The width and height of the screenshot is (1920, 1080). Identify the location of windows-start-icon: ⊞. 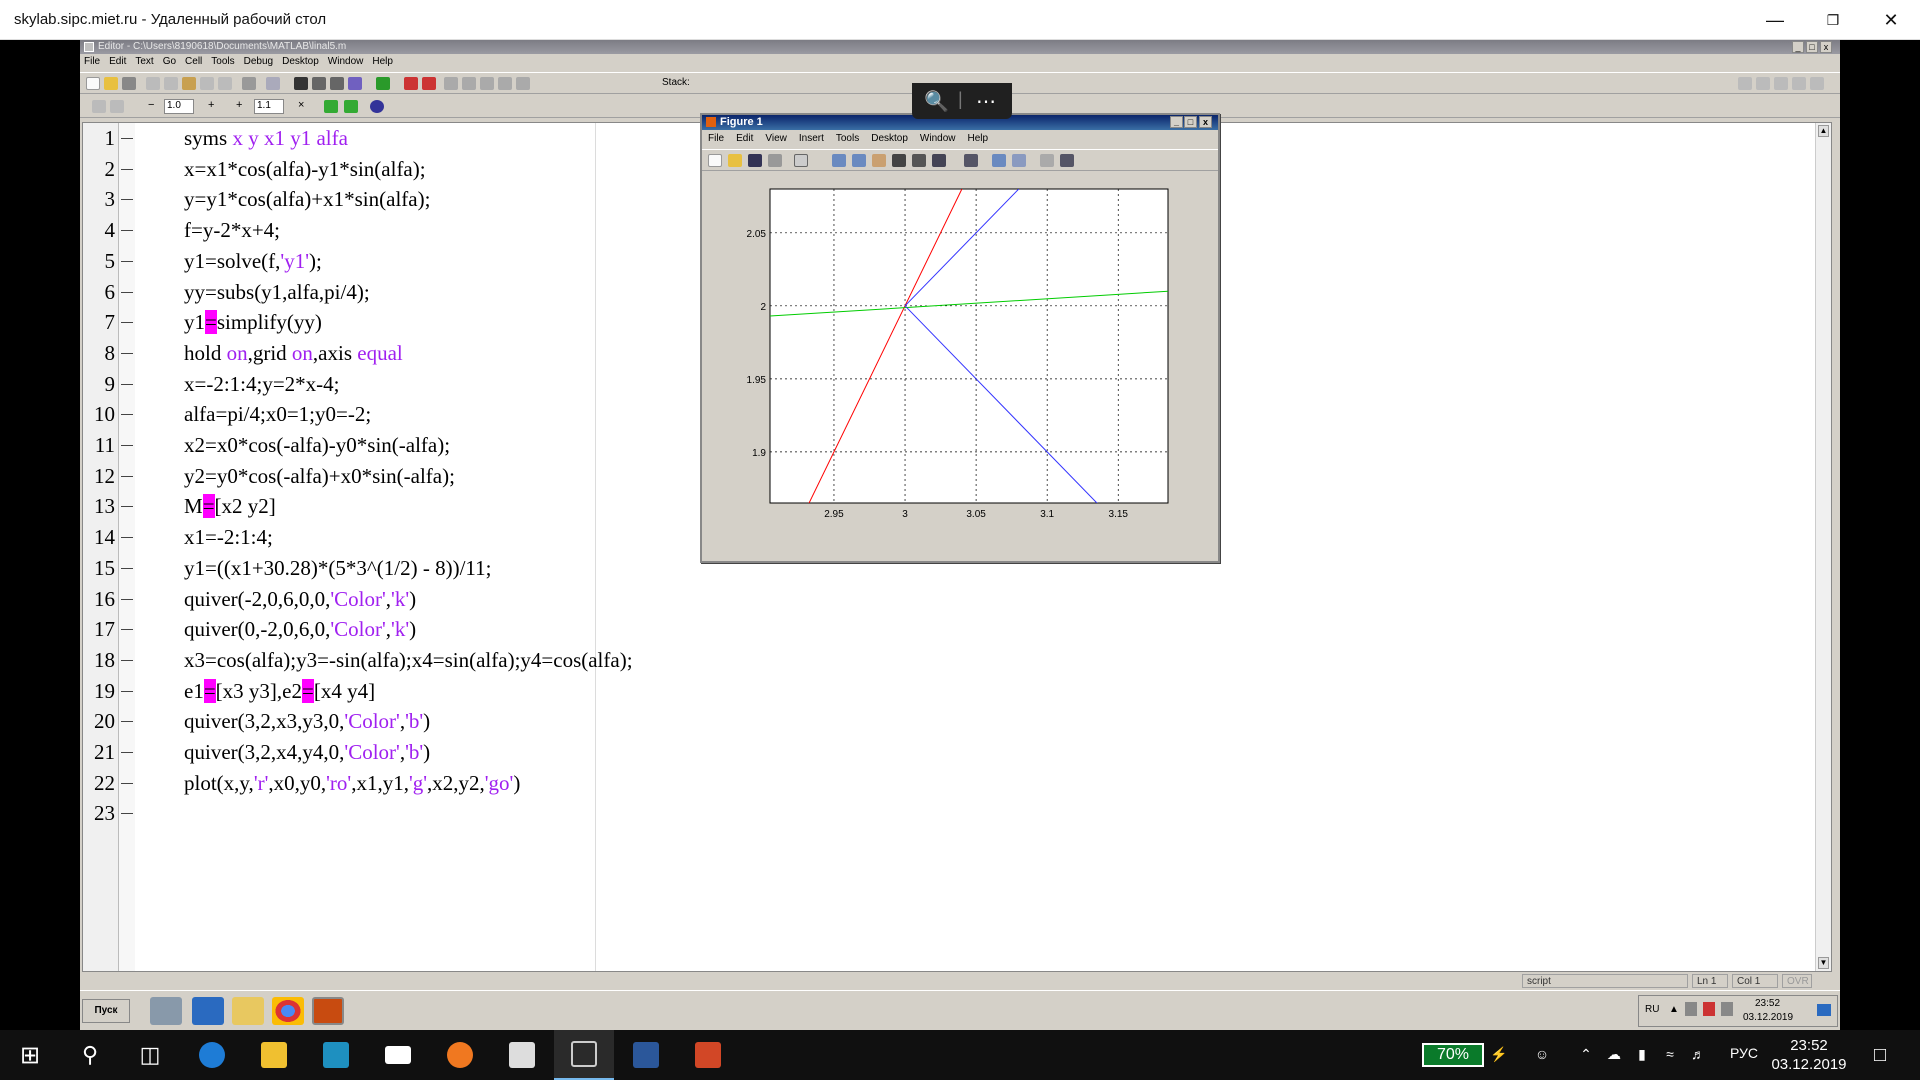
(30, 1055).